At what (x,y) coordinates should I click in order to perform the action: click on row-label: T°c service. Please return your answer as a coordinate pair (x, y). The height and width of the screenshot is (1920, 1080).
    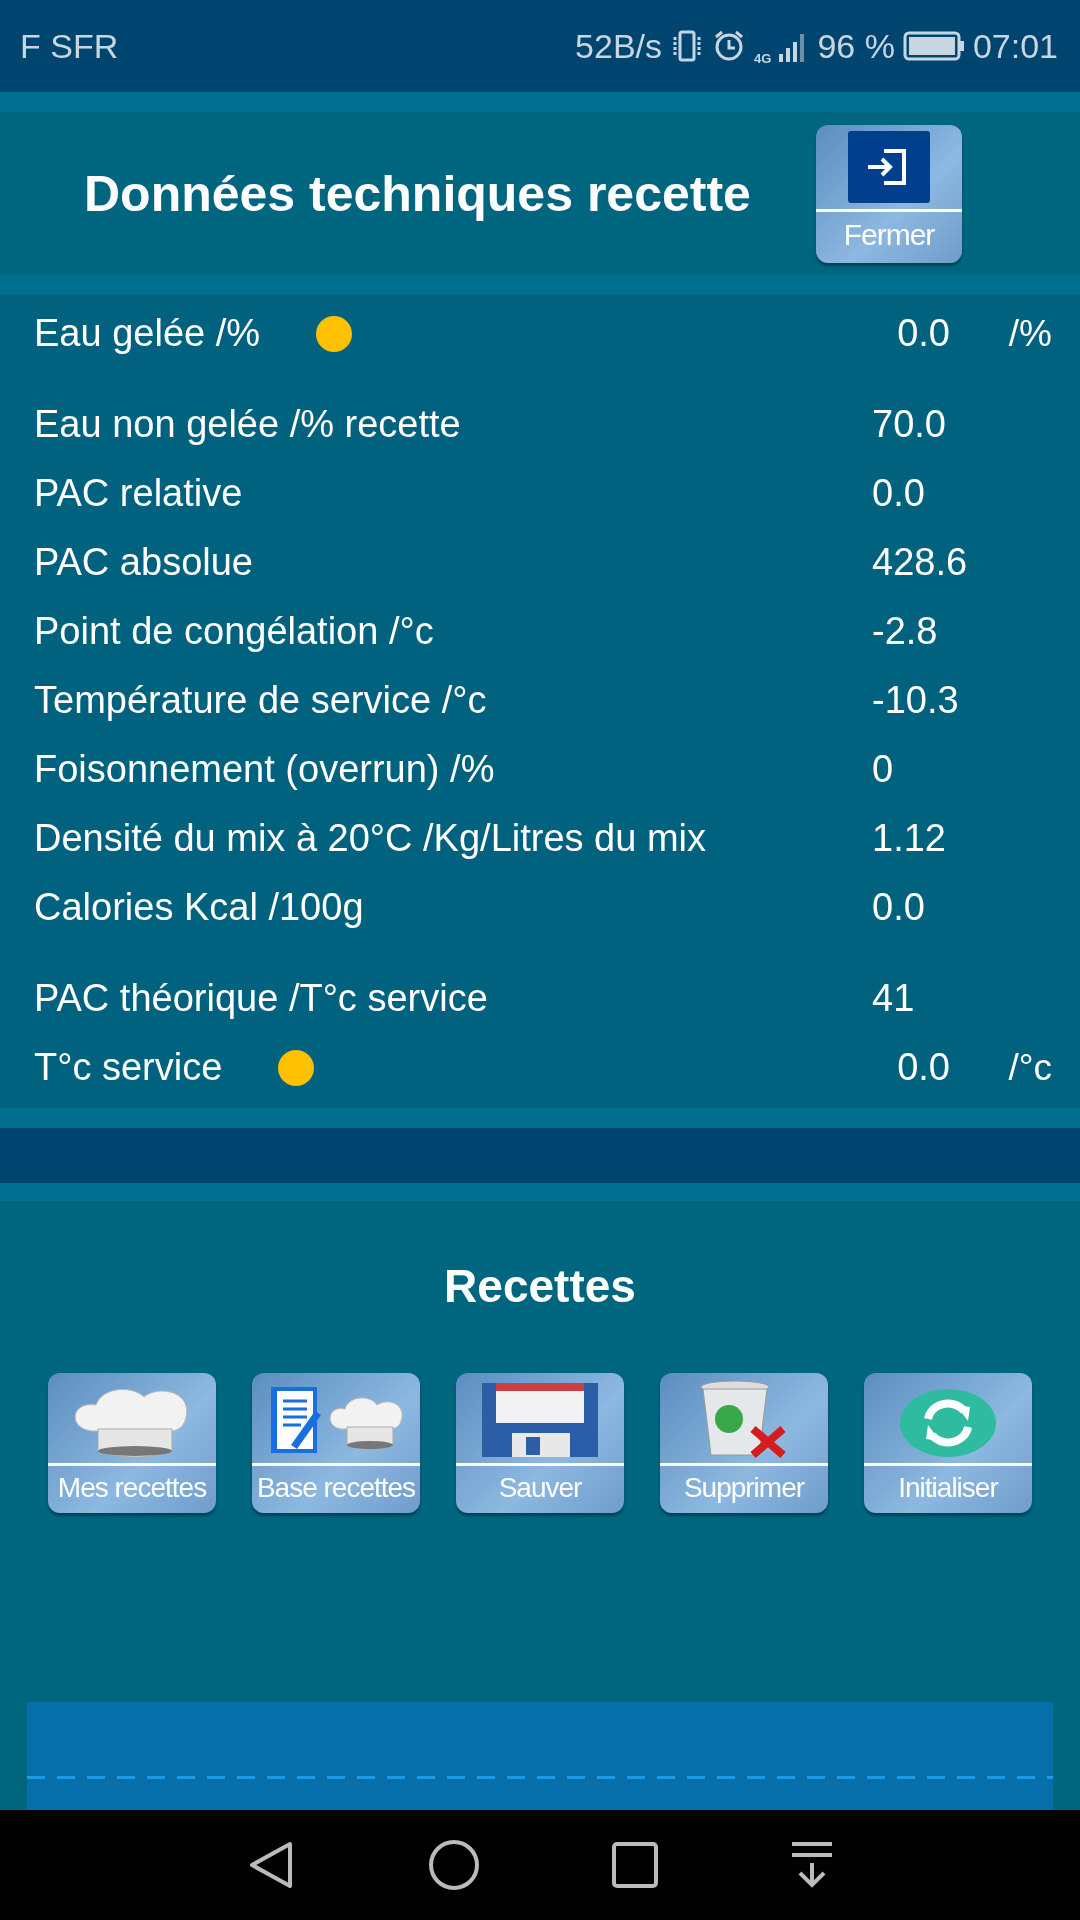
    Looking at the image, I should click on (128, 1067).